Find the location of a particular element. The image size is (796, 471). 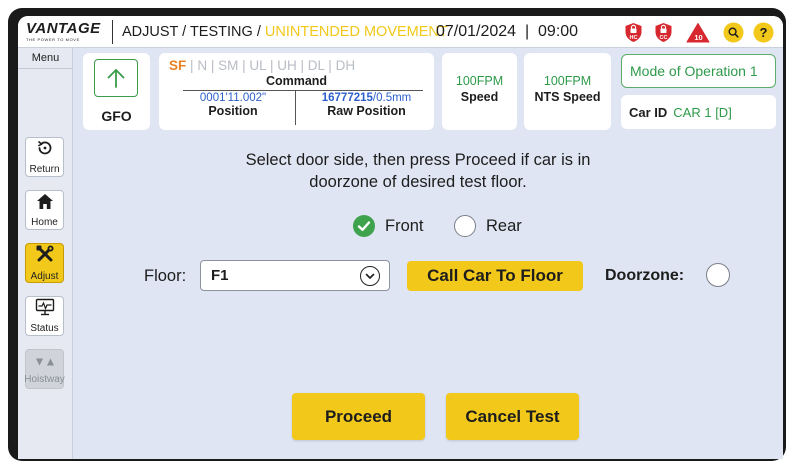

tools-icon is located at coordinates (45, 256).